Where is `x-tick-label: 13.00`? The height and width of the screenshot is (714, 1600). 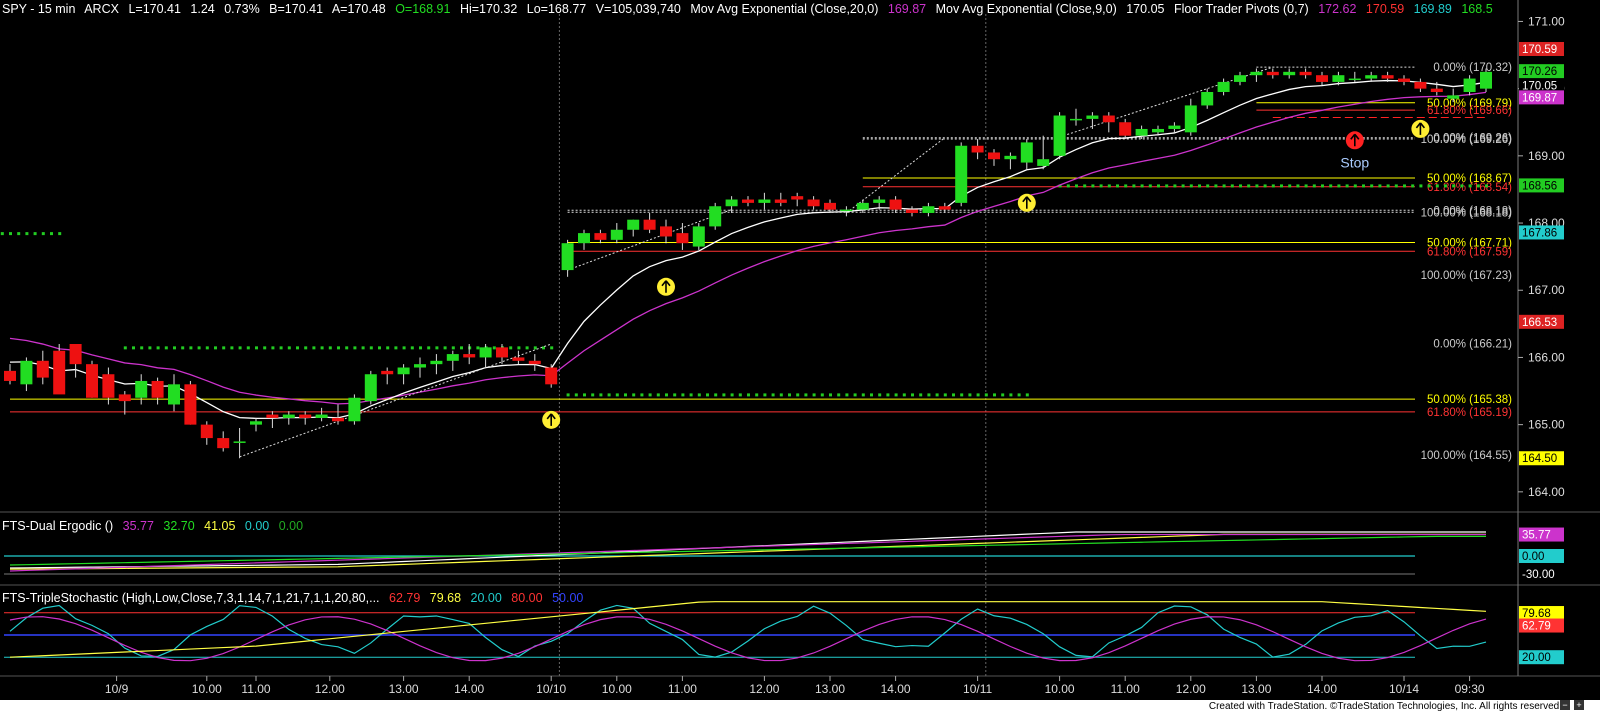 x-tick-label: 13.00 is located at coordinates (404, 689).